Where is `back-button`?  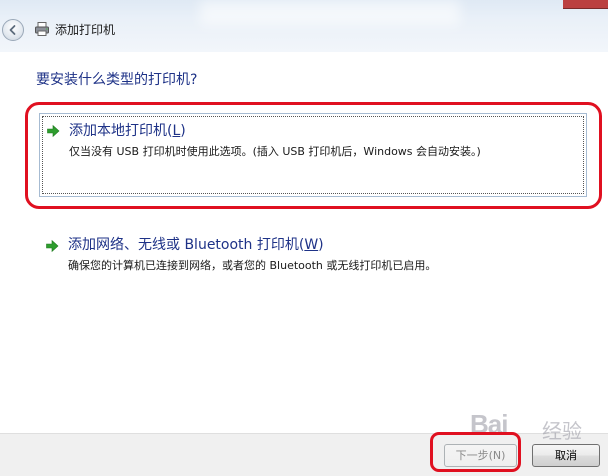 back-button is located at coordinates (13, 30).